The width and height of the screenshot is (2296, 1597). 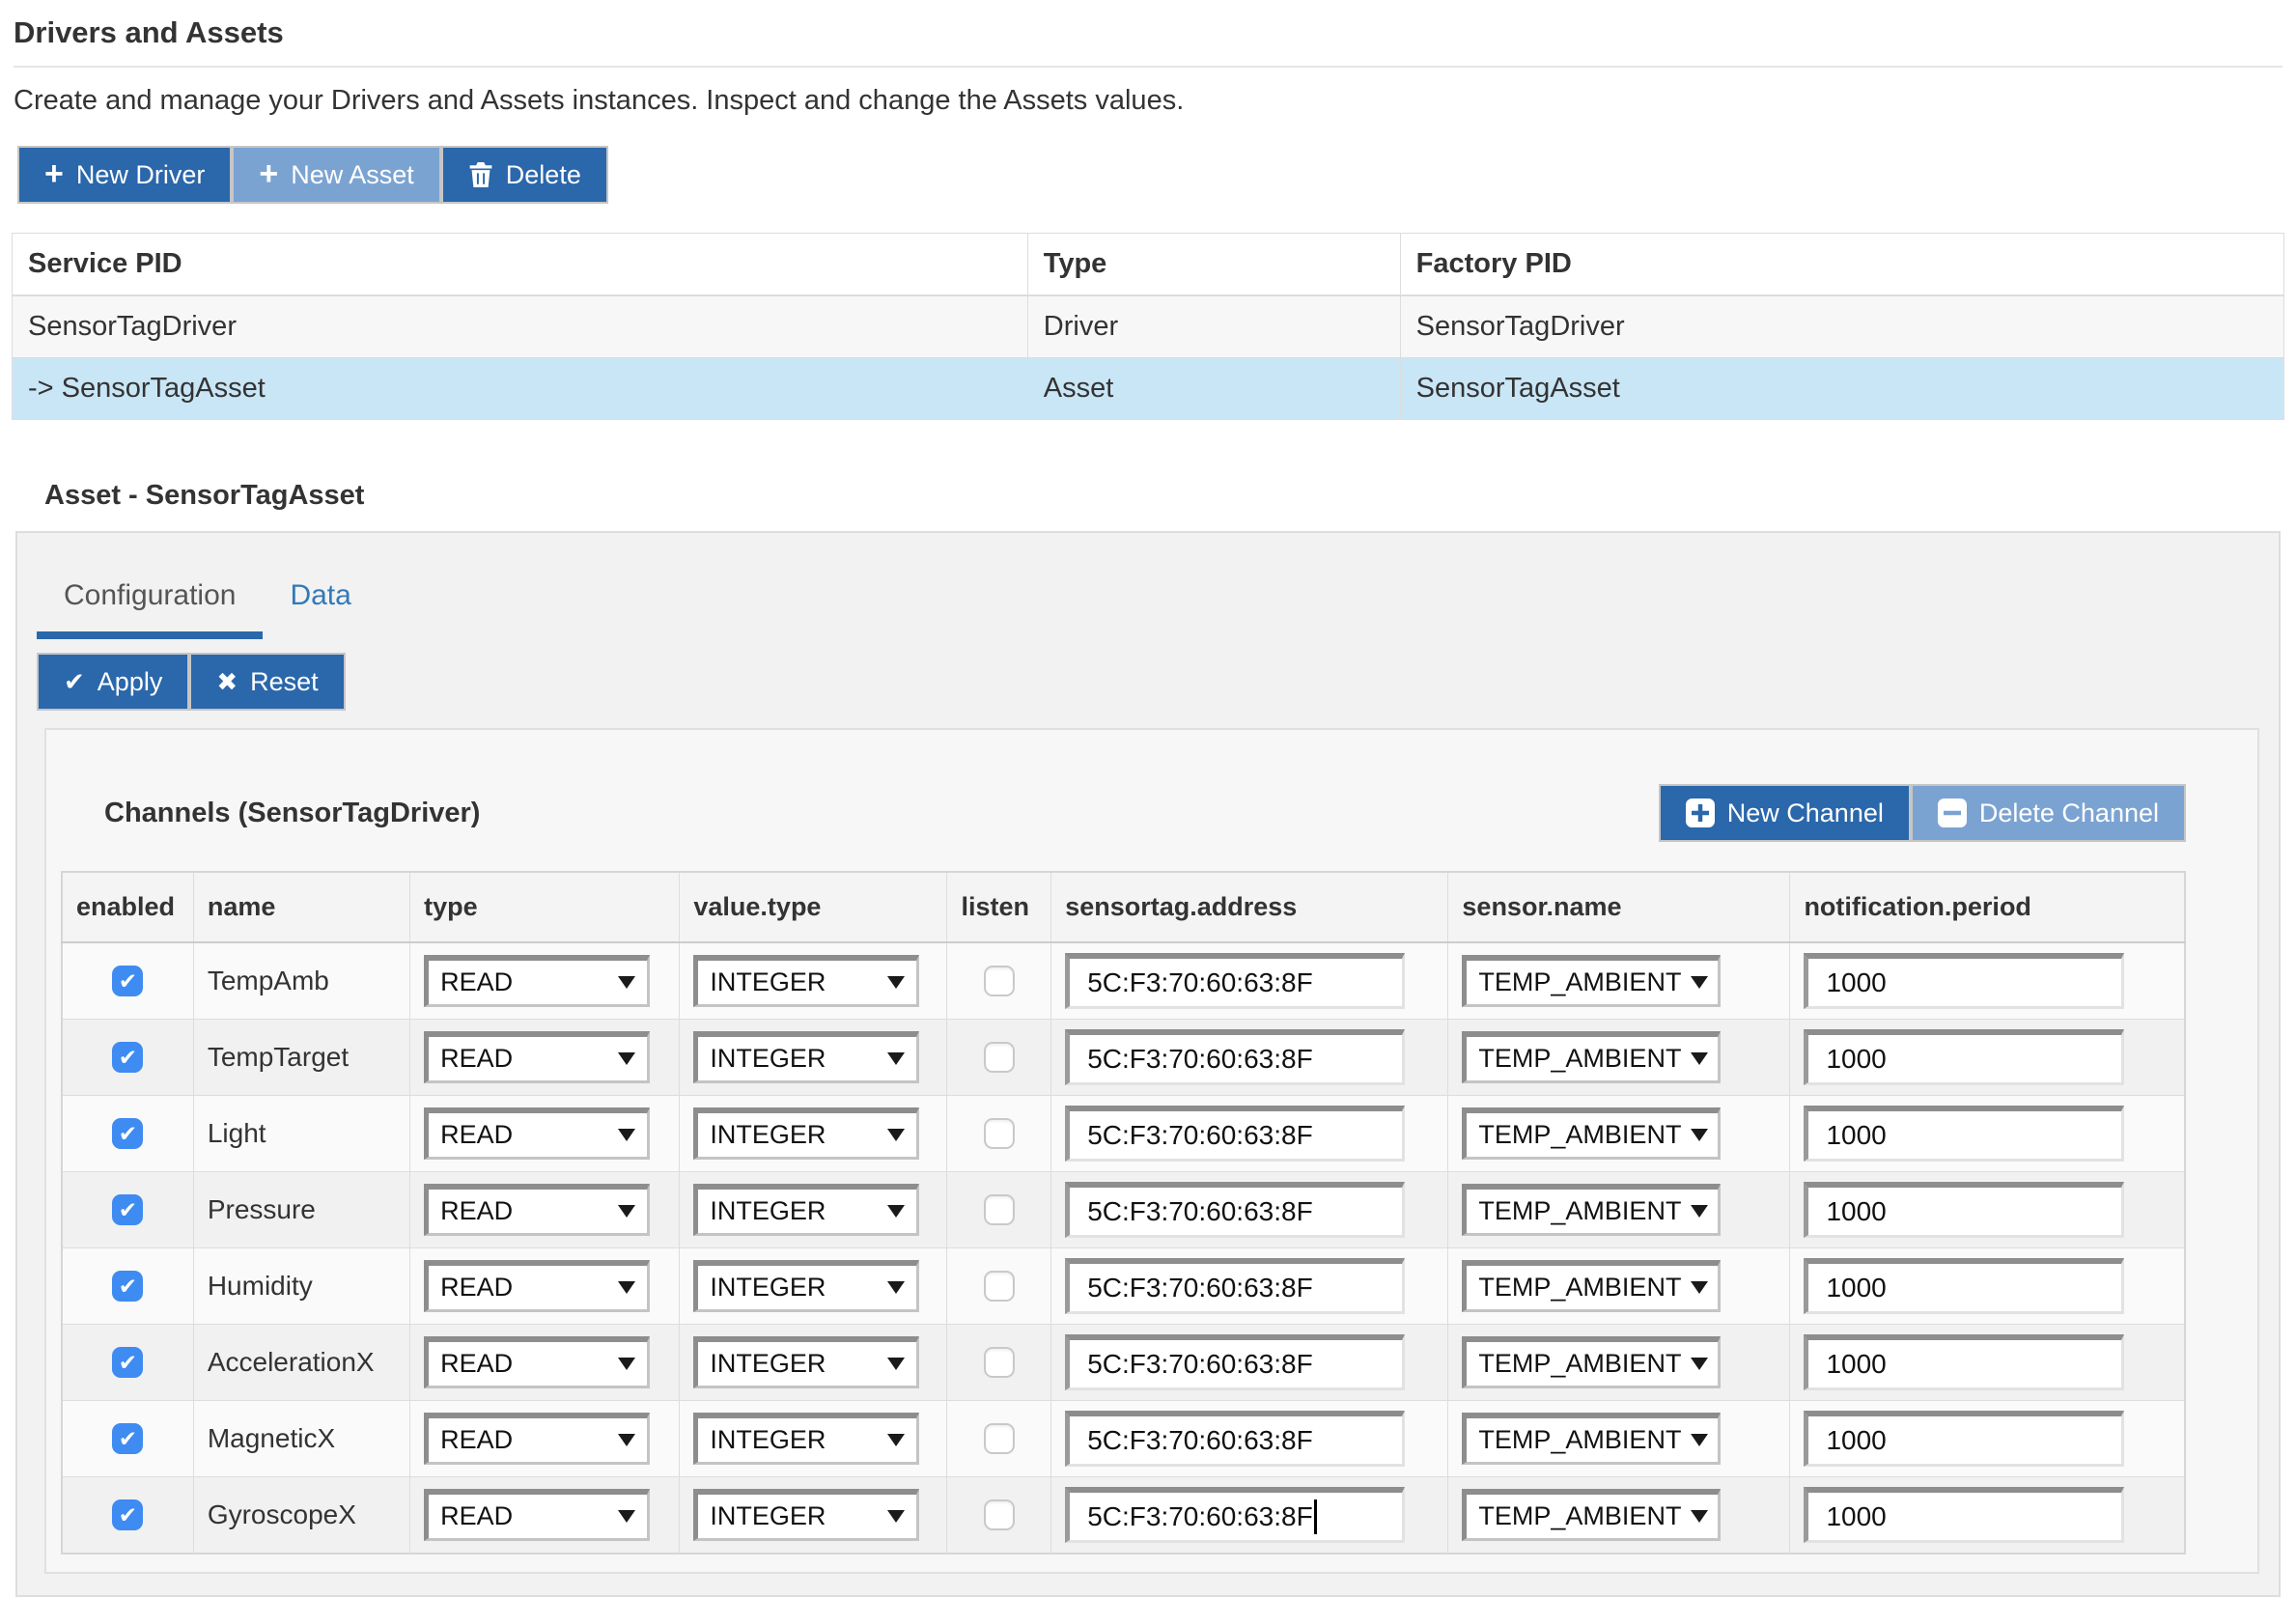 What do you see at coordinates (302, 980) in the screenshot?
I see `channel-name-cell: TempAmb` at bounding box center [302, 980].